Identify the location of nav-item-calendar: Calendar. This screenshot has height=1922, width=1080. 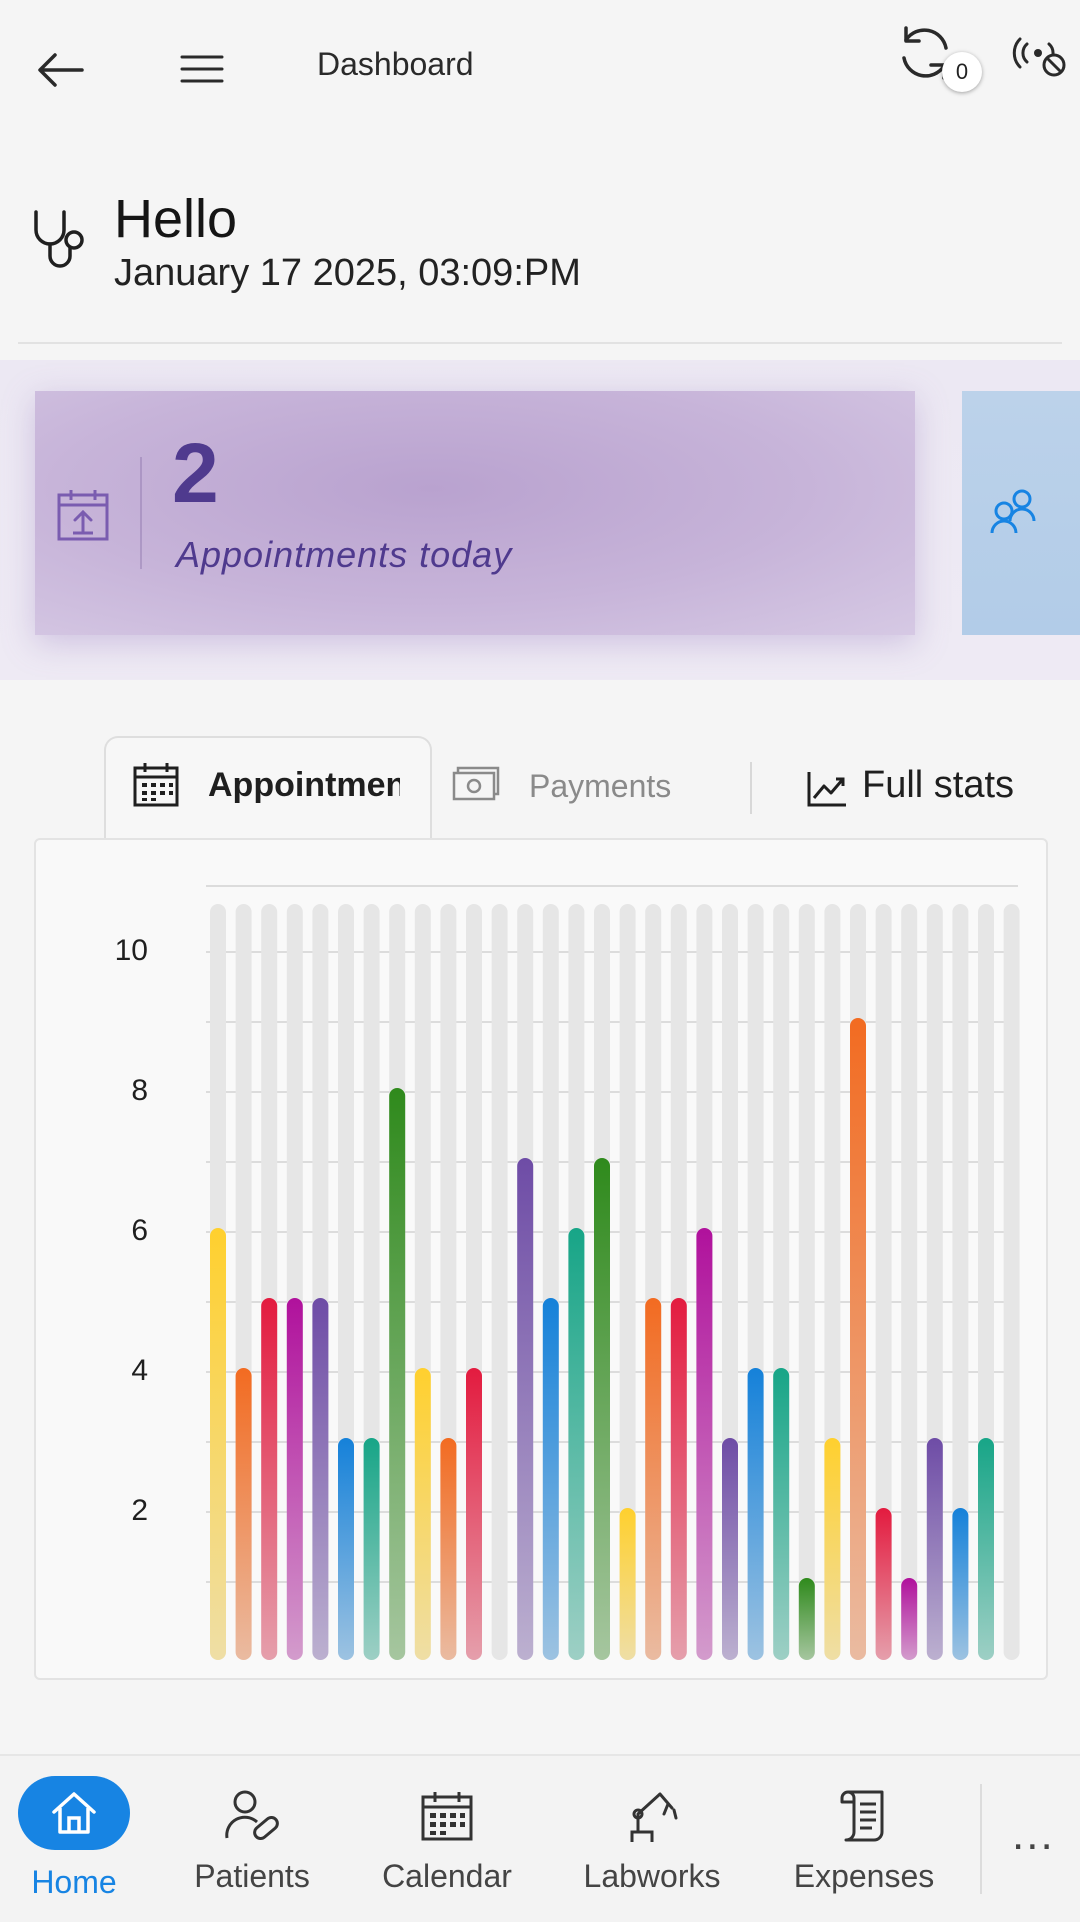
(447, 1837).